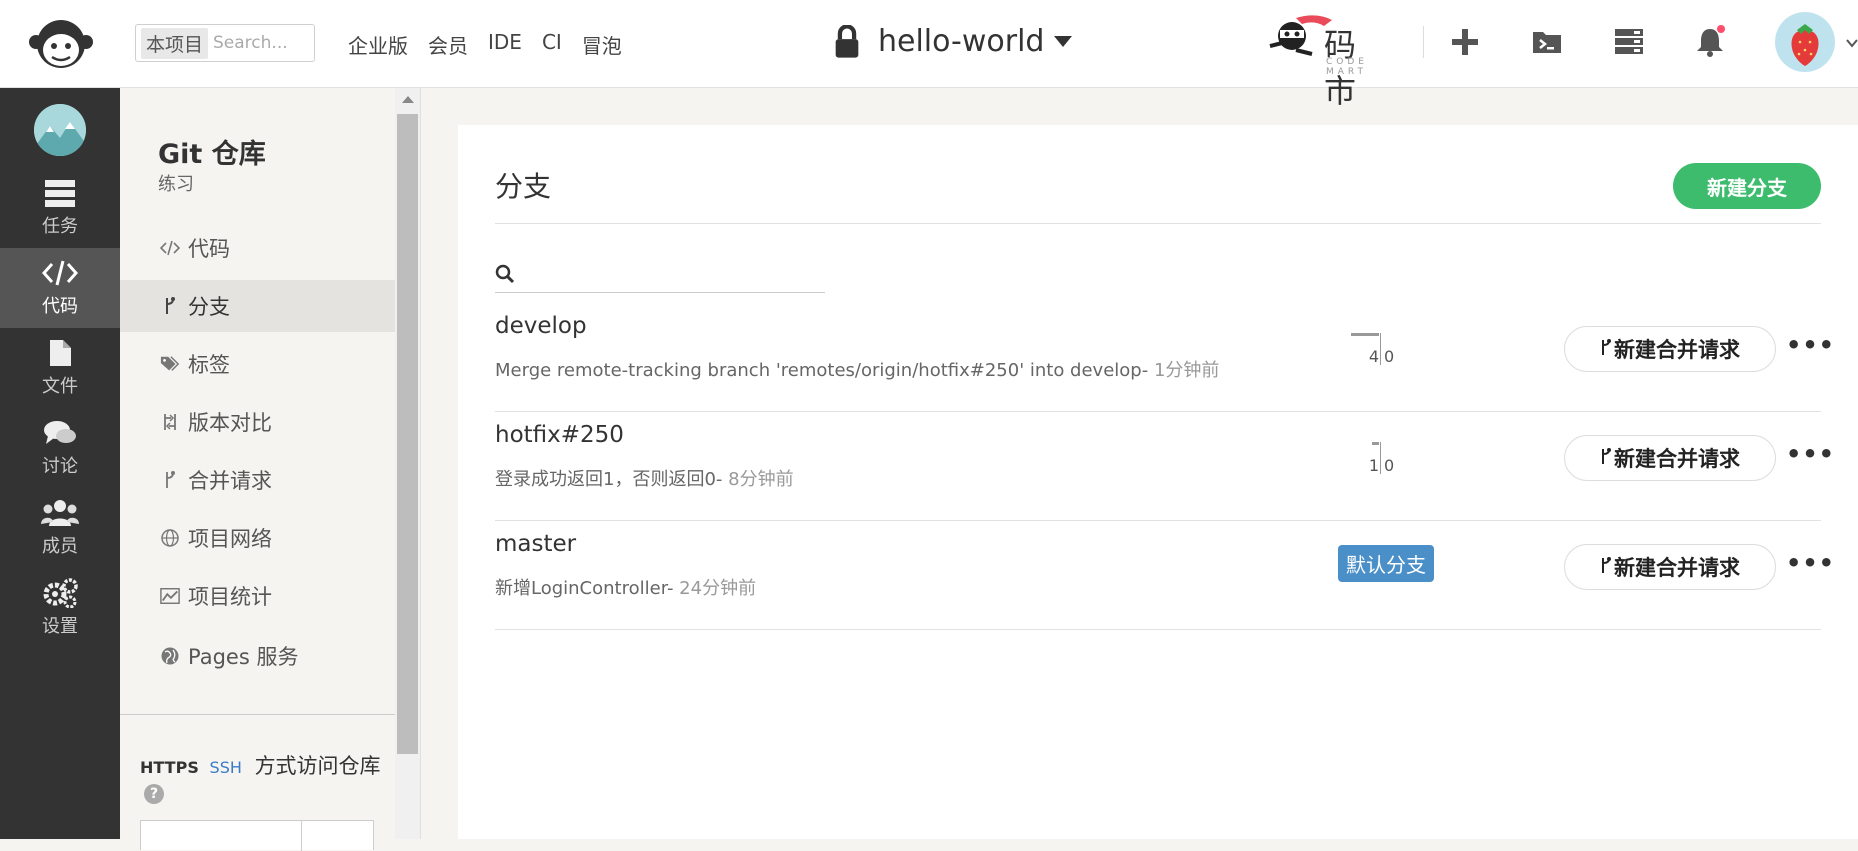  What do you see at coordinates (257, 596) in the screenshot?
I see `subnav-item-stats: 项目统计` at bounding box center [257, 596].